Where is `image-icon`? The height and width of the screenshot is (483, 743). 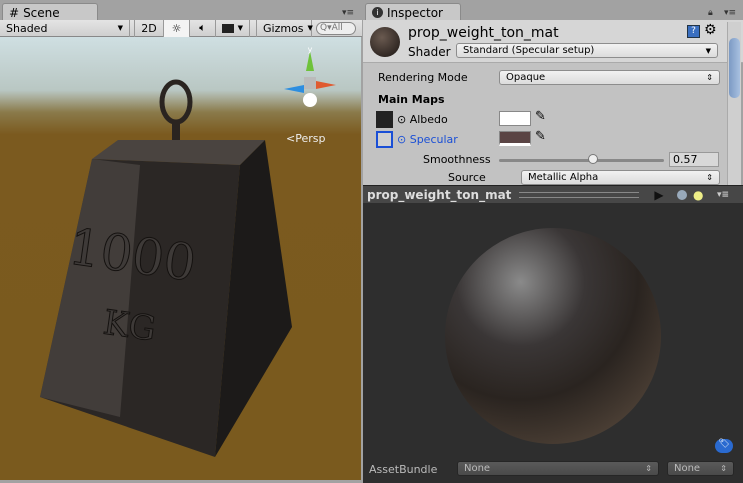
image-icon is located at coordinates (228, 28).